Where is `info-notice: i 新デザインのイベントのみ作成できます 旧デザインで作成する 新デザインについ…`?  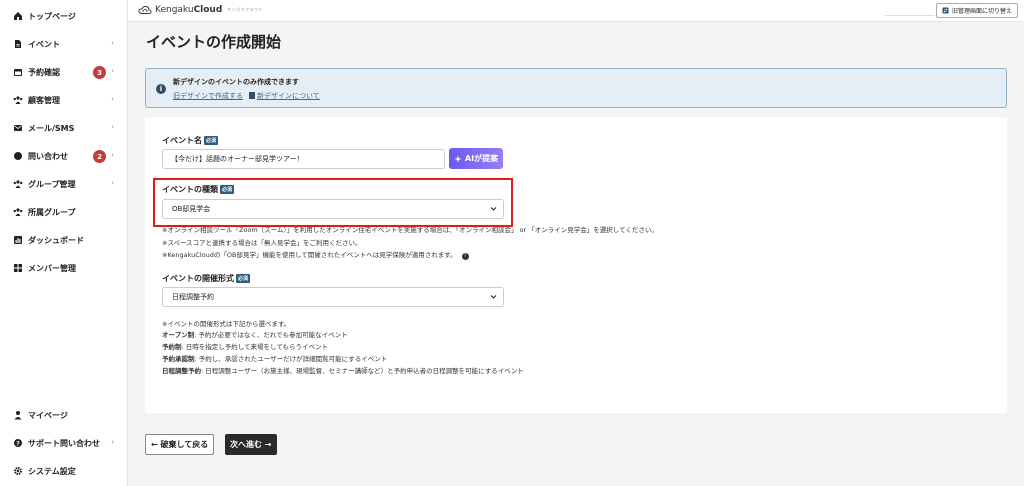 info-notice: i 新デザインのイベントのみ作成できます 旧デザインで作成する 新デザインについ… is located at coordinates (576, 88).